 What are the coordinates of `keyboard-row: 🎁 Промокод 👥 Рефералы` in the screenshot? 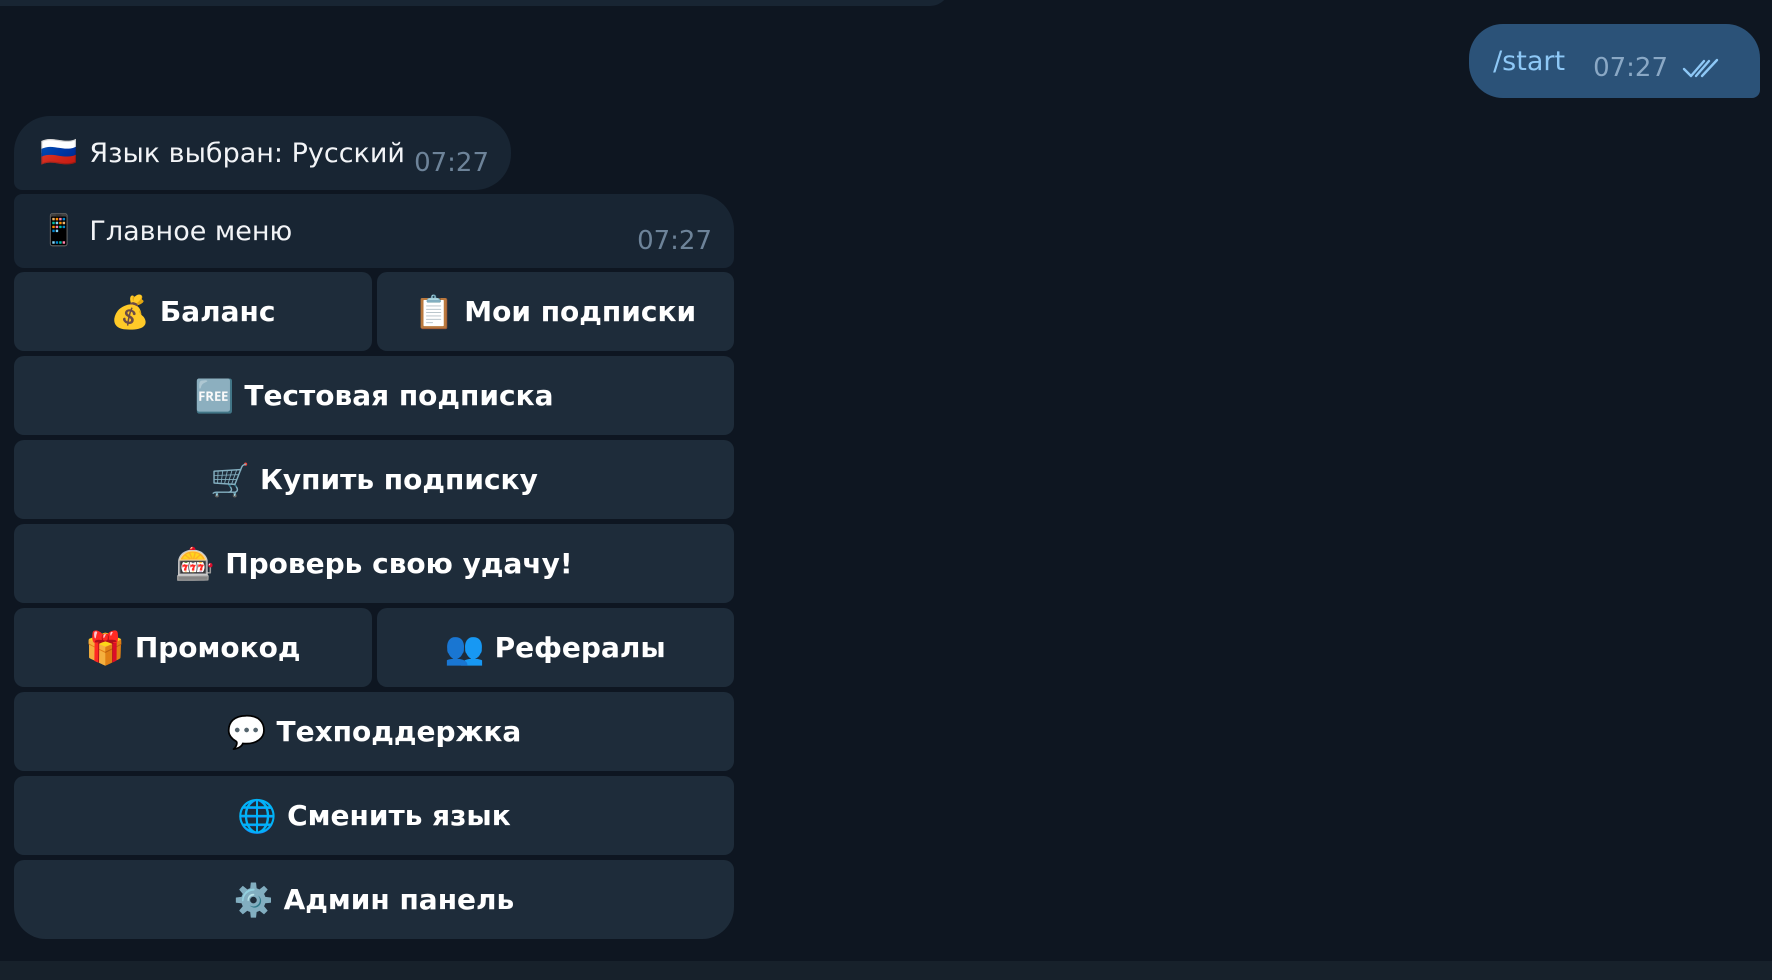 It's located at (374, 647).